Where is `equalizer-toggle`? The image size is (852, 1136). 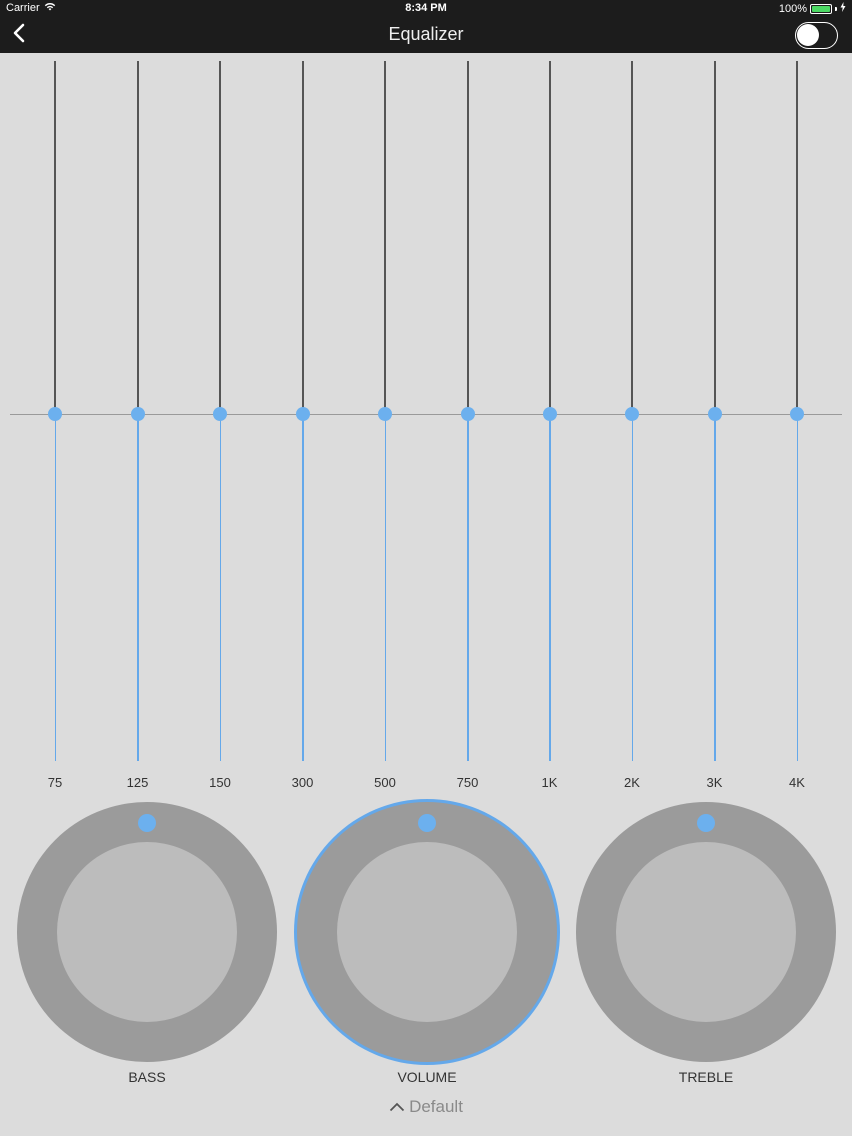 equalizer-toggle is located at coordinates (816, 35).